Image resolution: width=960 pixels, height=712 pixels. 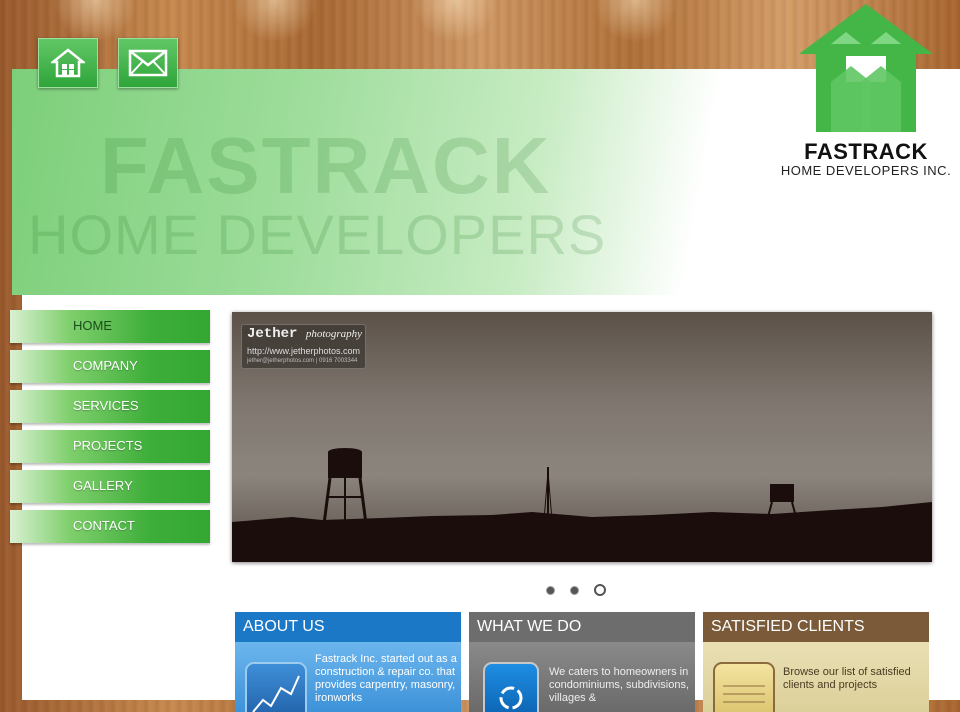 What do you see at coordinates (866, 170) in the screenshot?
I see `logo-subtitle: HOME DEVELOPERS INC.` at bounding box center [866, 170].